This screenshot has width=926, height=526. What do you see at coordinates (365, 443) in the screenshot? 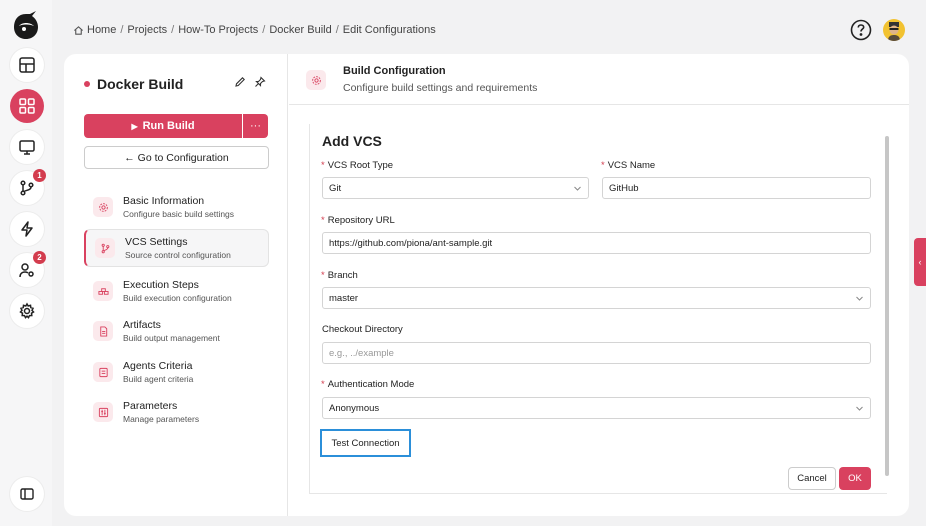
I see `test-connection-button: Test Connection` at bounding box center [365, 443].